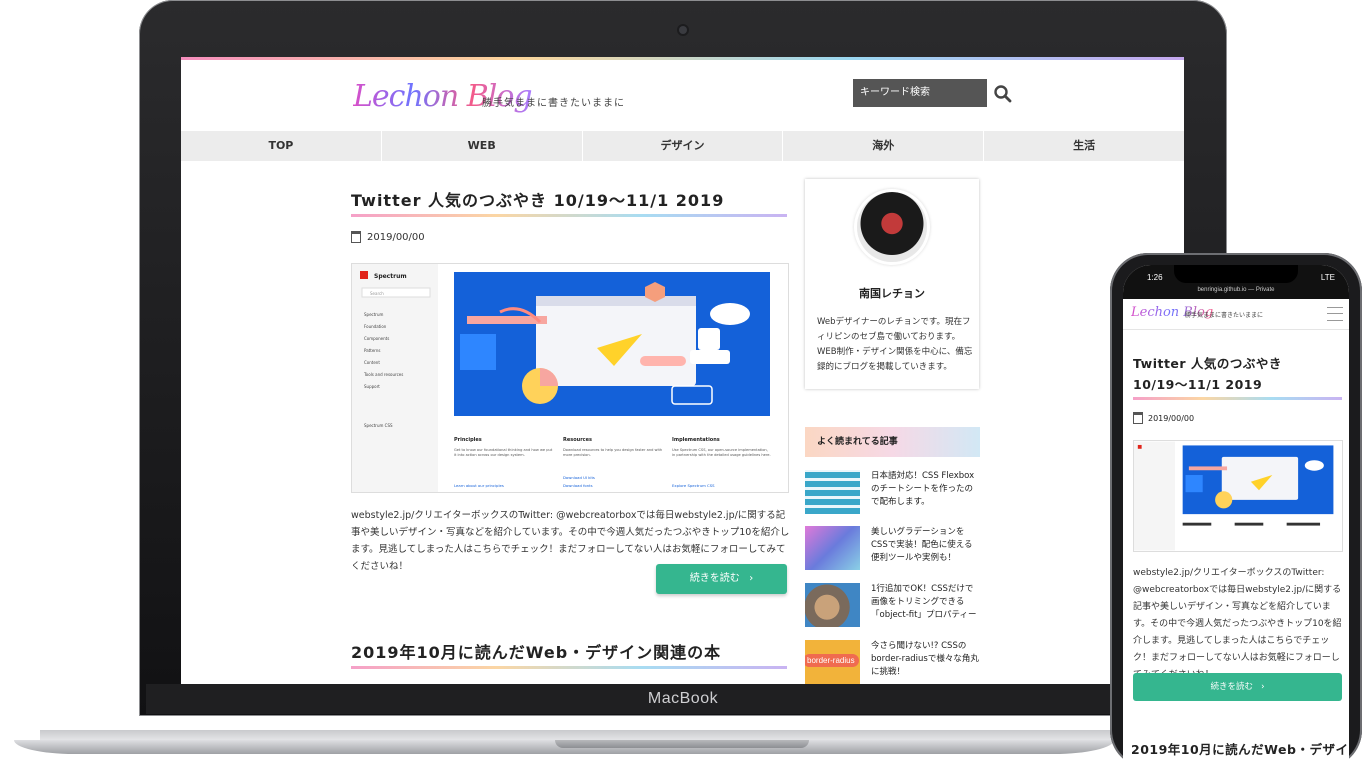 The height and width of the screenshot is (768, 1366). I want to click on spectrum-menu-item: Spectrum, so click(373, 314).